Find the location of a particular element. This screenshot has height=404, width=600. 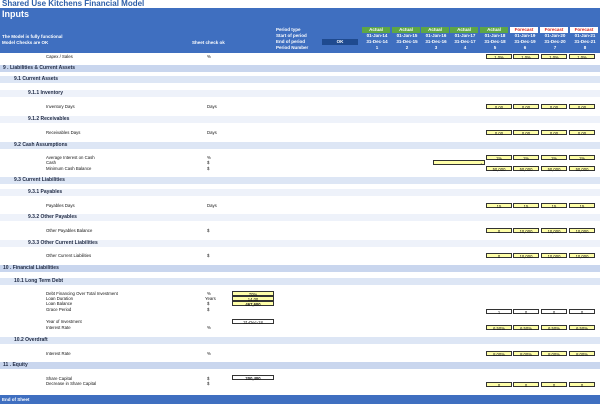

decrease-share-unit: $ is located at coordinates (208, 383).